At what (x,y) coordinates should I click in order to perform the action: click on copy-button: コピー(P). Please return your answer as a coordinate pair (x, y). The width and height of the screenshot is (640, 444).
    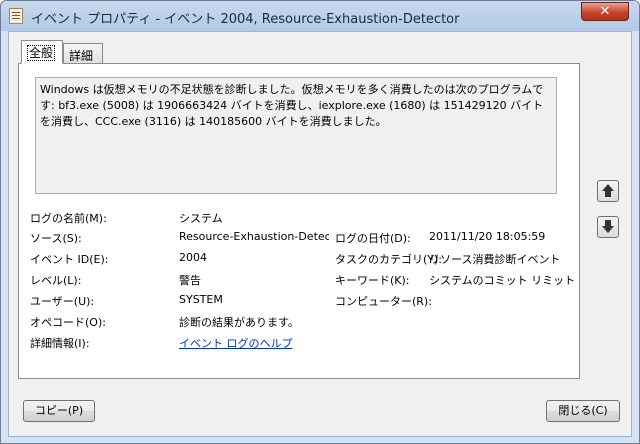
    Looking at the image, I should click on (59, 411).